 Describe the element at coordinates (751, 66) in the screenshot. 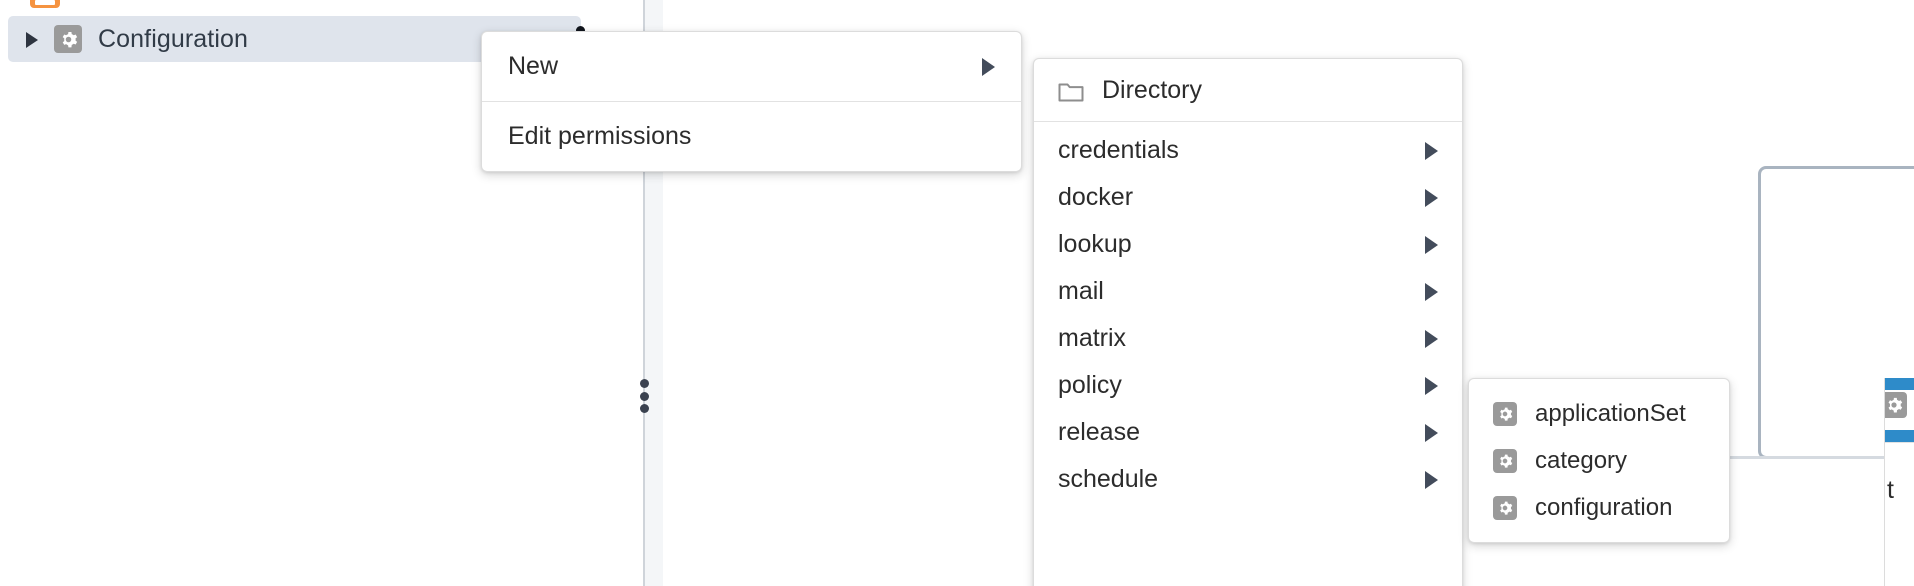

I see `context-menu-item-new: New` at that location.